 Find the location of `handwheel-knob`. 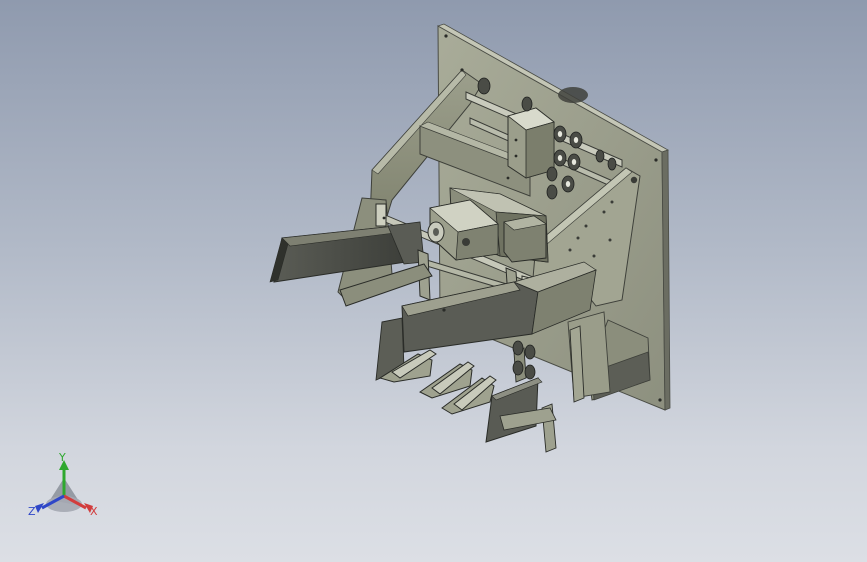

handwheel-knob is located at coordinates (436, 232).